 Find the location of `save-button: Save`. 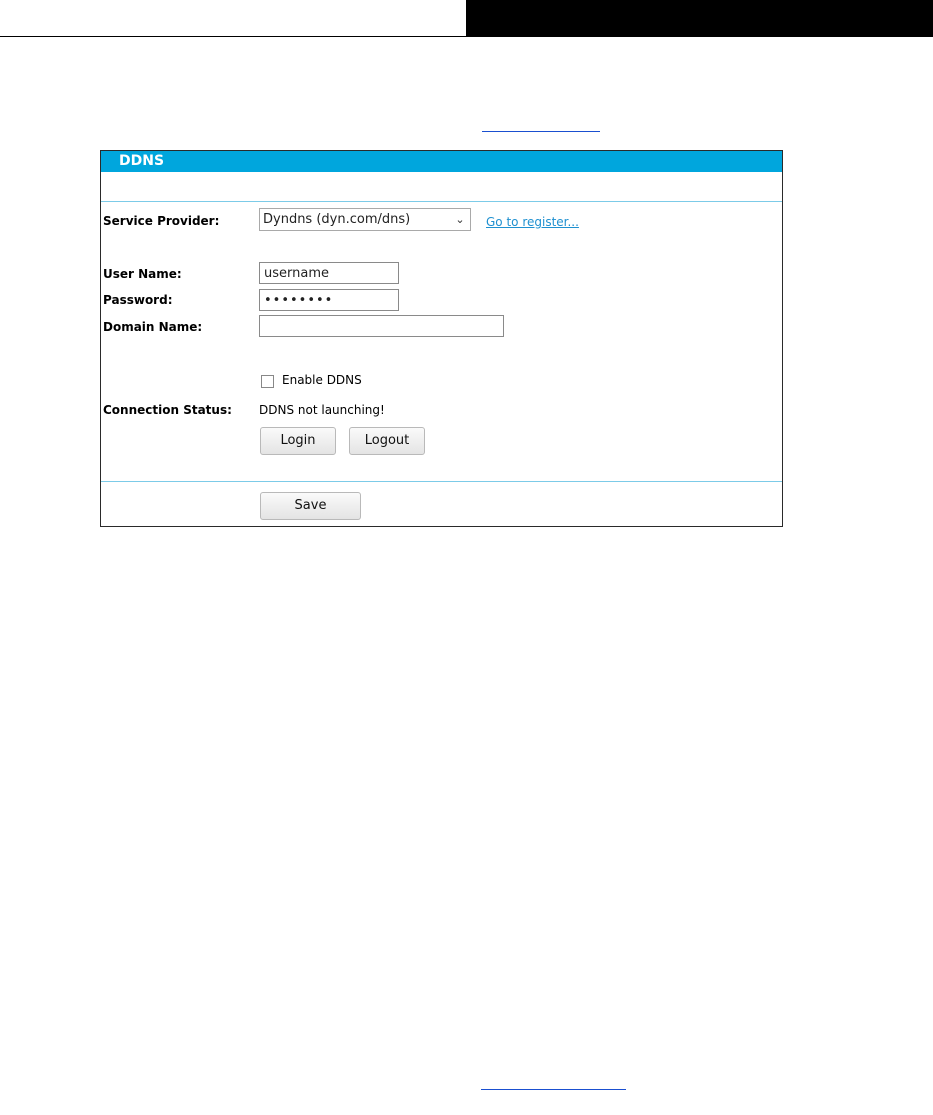

save-button: Save is located at coordinates (310, 506).